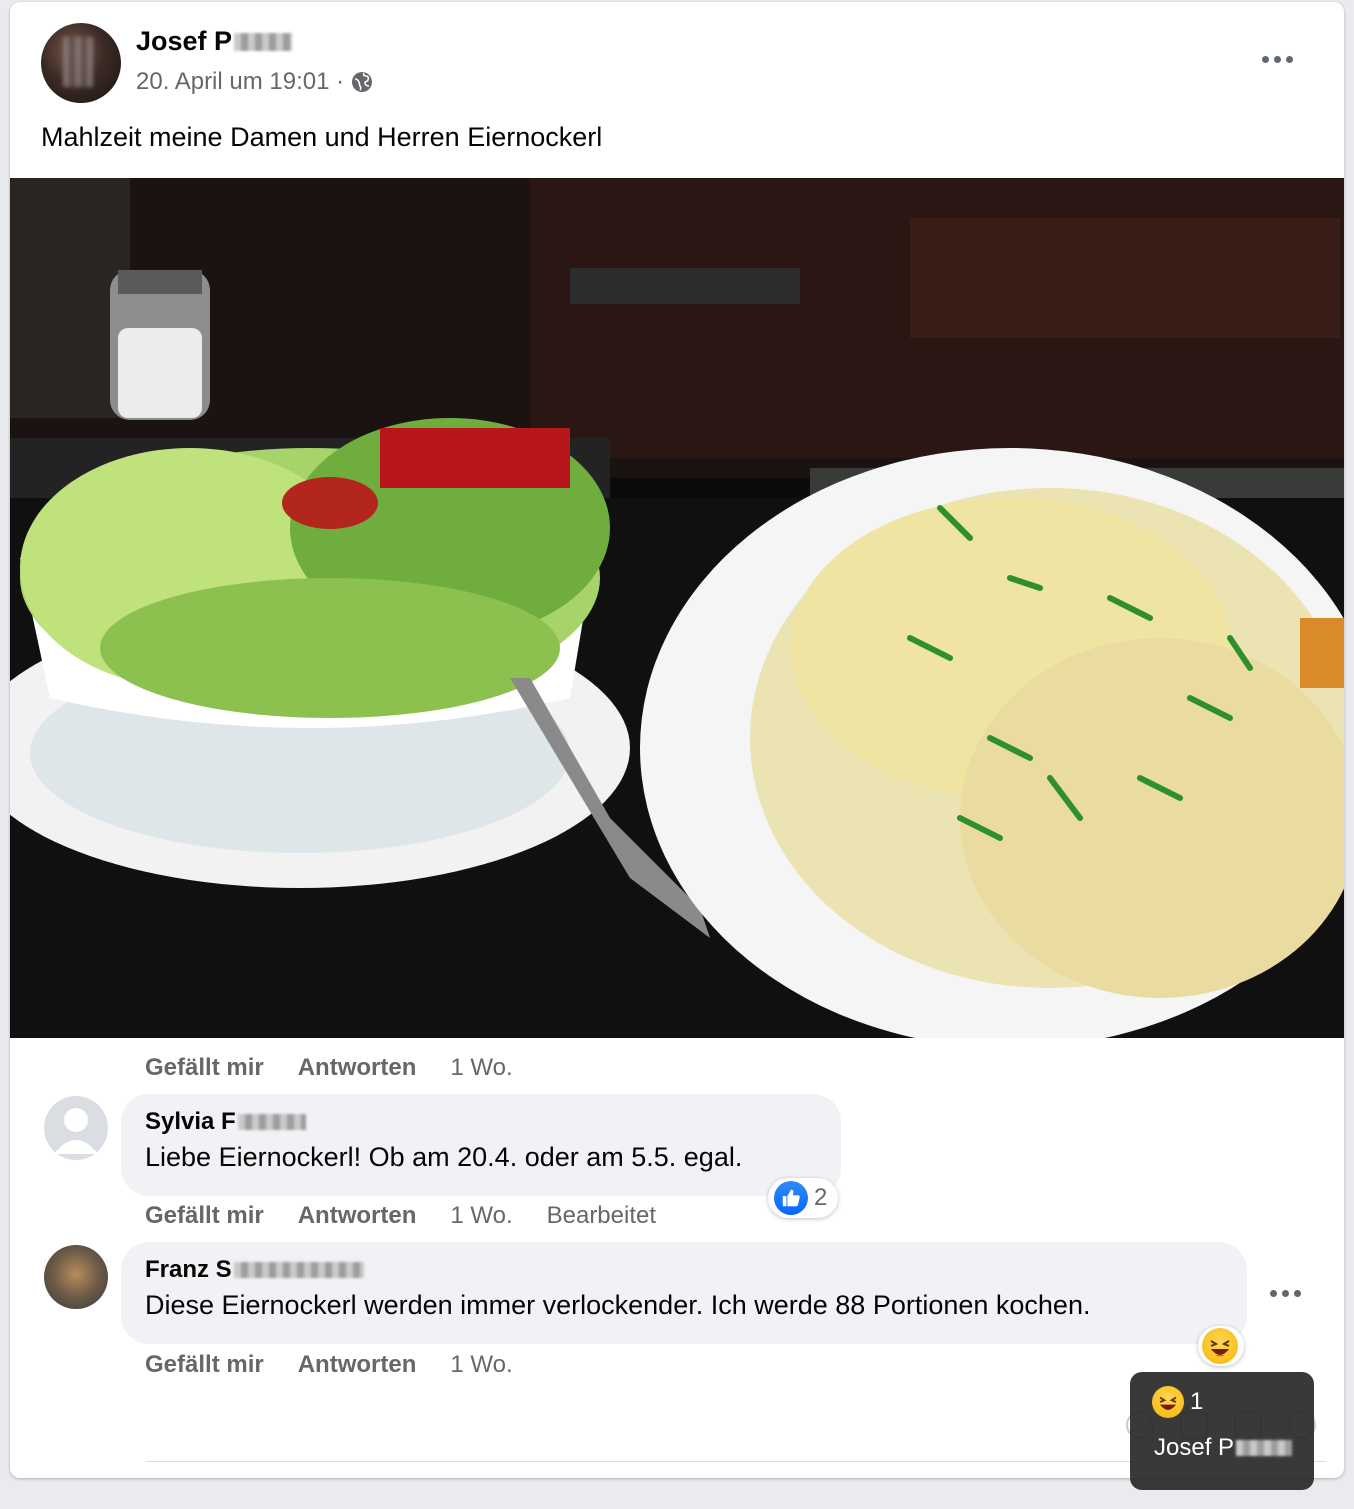  What do you see at coordinates (481, 1122) in the screenshot?
I see `comment-author: Sylvia F` at bounding box center [481, 1122].